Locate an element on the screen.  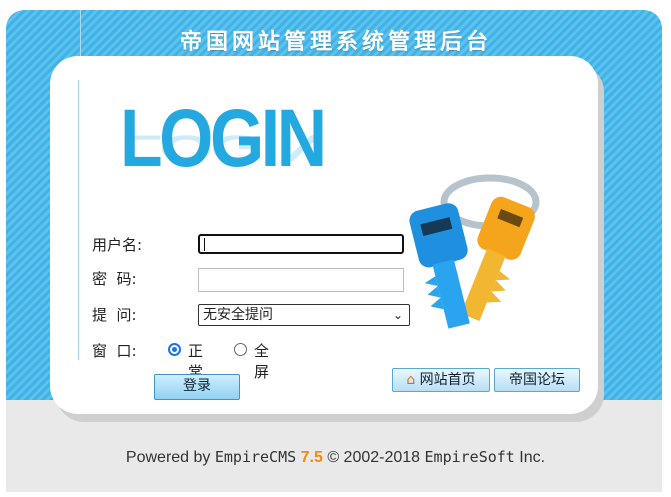
username-input is located at coordinates (301, 244).